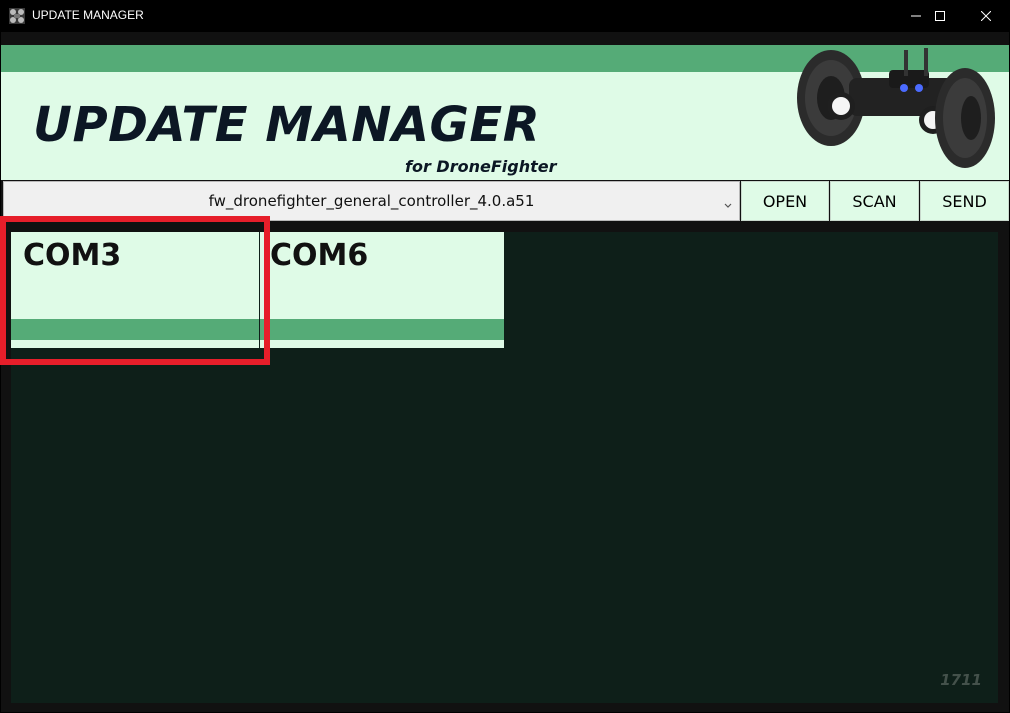 This screenshot has width=1010, height=713. I want to click on watermark-text: 1711, so click(961, 680).